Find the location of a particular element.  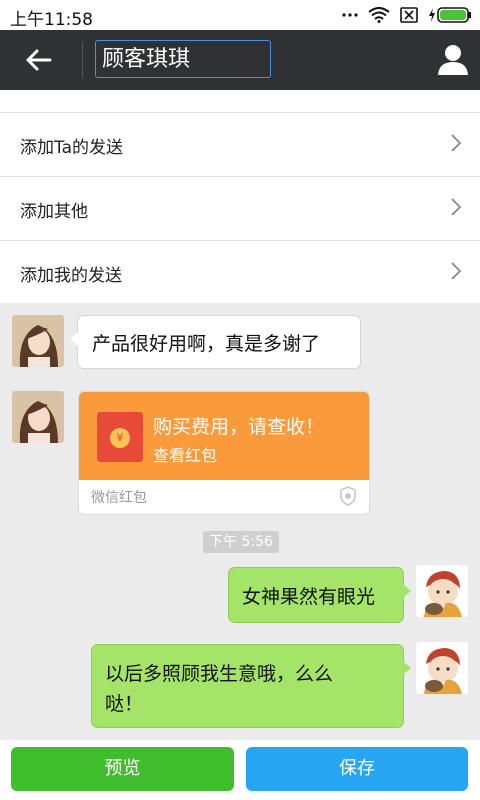

message-text: 产品很好用啊，真是多谢了 is located at coordinates (206, 344).